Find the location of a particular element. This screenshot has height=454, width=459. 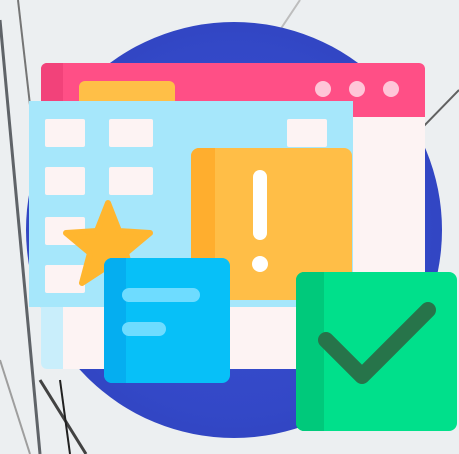

exclamation-dot is located at coordinates (260, 264).